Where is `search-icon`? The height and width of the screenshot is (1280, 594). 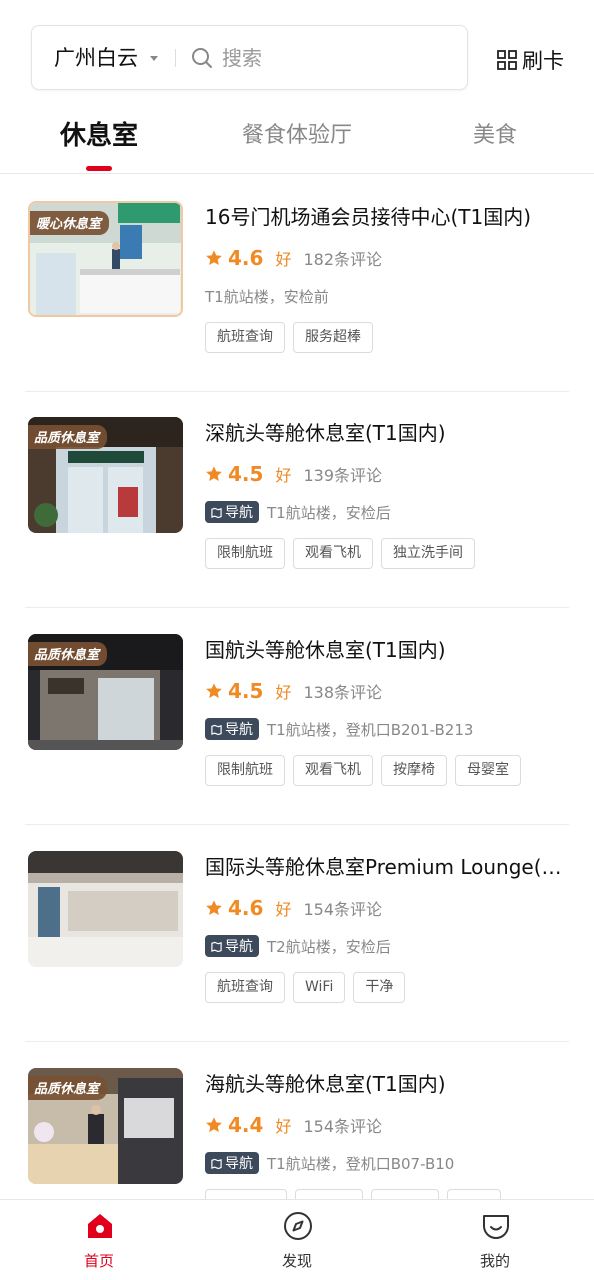
search-icon is located at coordinates (202, 58).